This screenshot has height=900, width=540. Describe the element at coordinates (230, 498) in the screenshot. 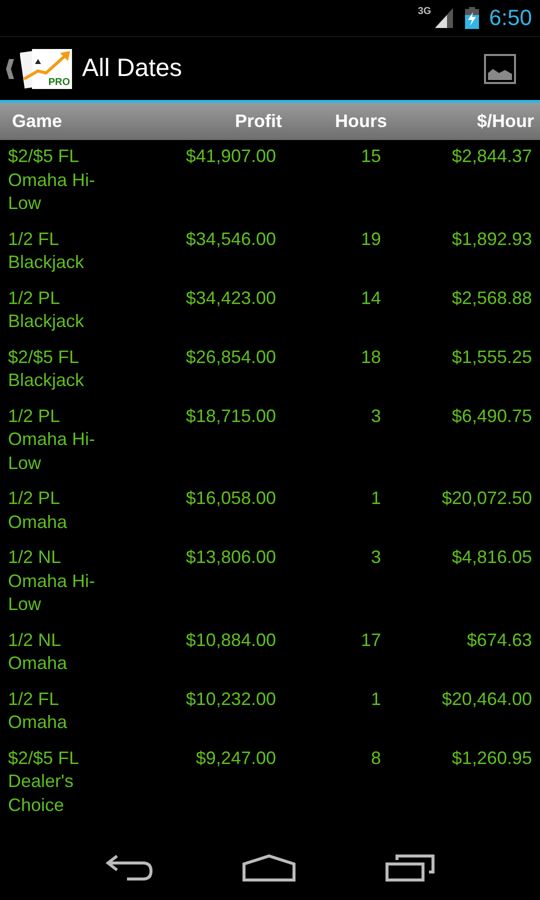

I see `profit-cell-text: $16,058.00` at that location.